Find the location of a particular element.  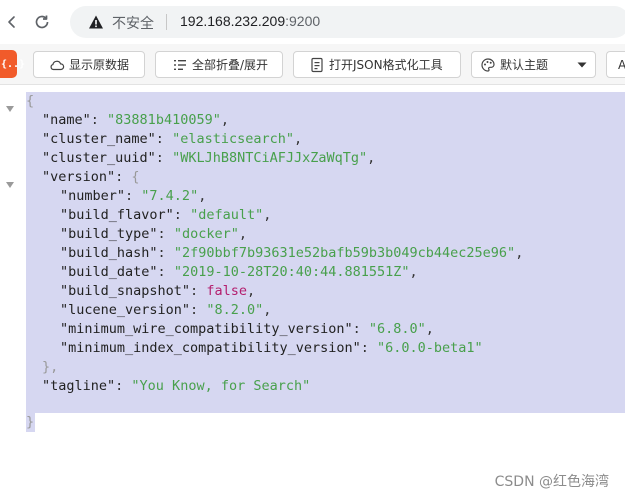

browser-address-bar: 不安全 192.168.232.209:9200 is located at coordinates (312, 22).